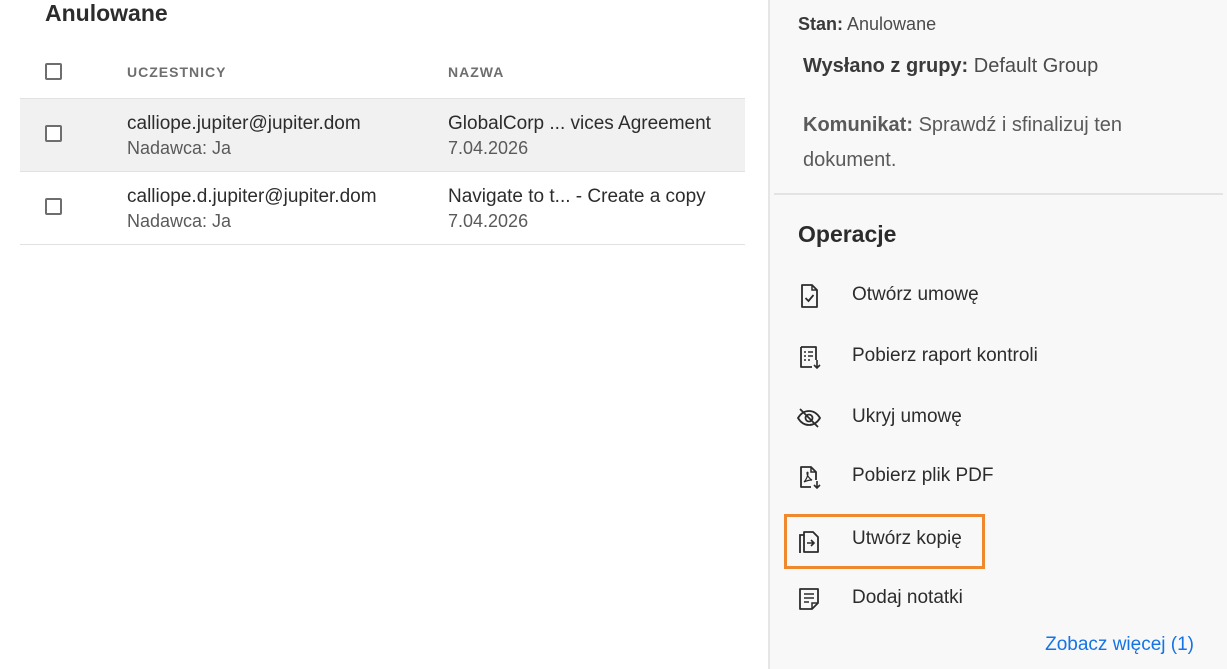  I want to click on download-audit-report-action: Pobierz raport kontroli, so click(945, 357).